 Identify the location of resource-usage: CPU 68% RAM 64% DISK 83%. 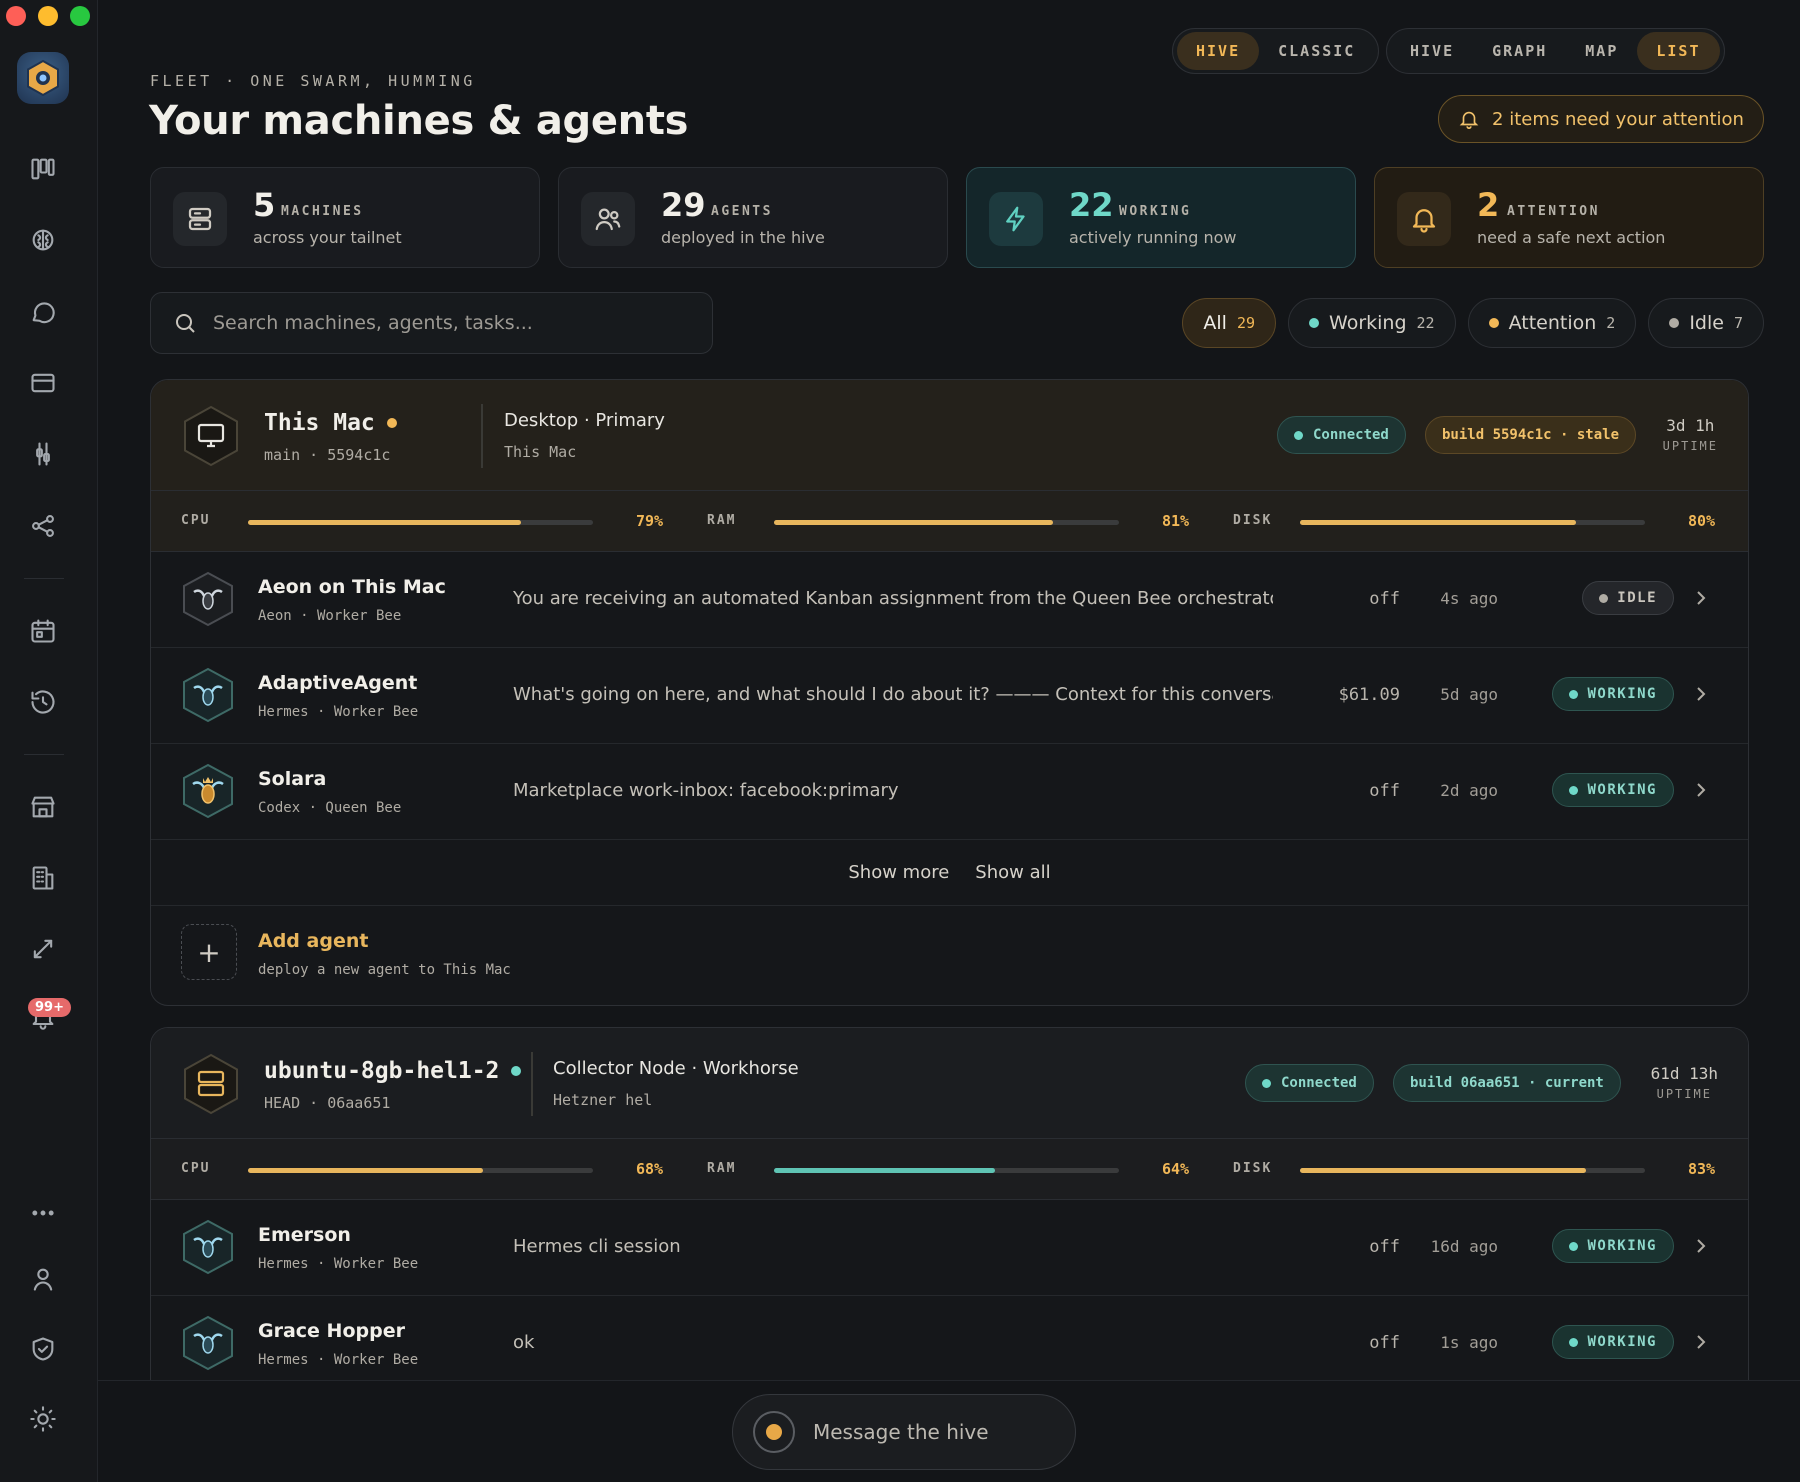
(949, 1169).